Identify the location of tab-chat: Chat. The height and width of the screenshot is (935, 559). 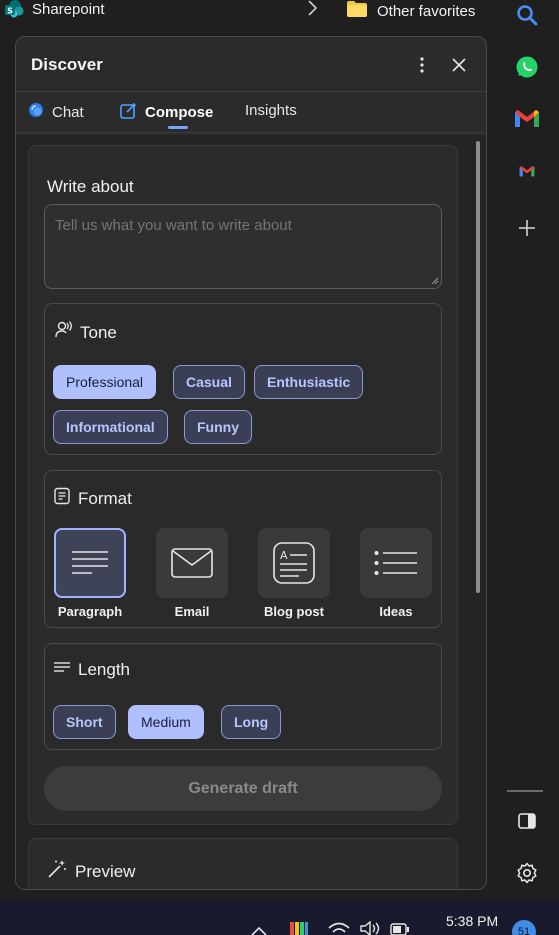
(56, 112).